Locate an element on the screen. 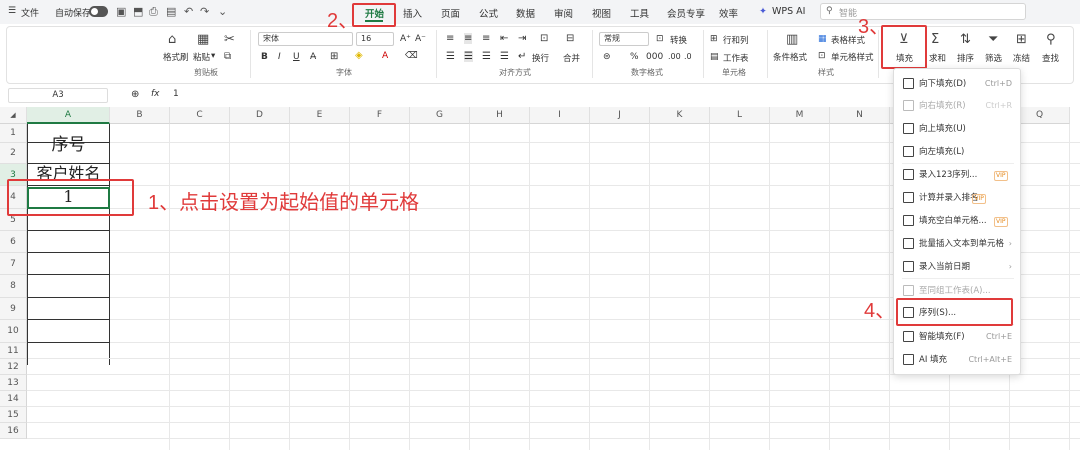 The image size is (1080, 450). sum-button: 求和 is located at coordinates (937, 58).